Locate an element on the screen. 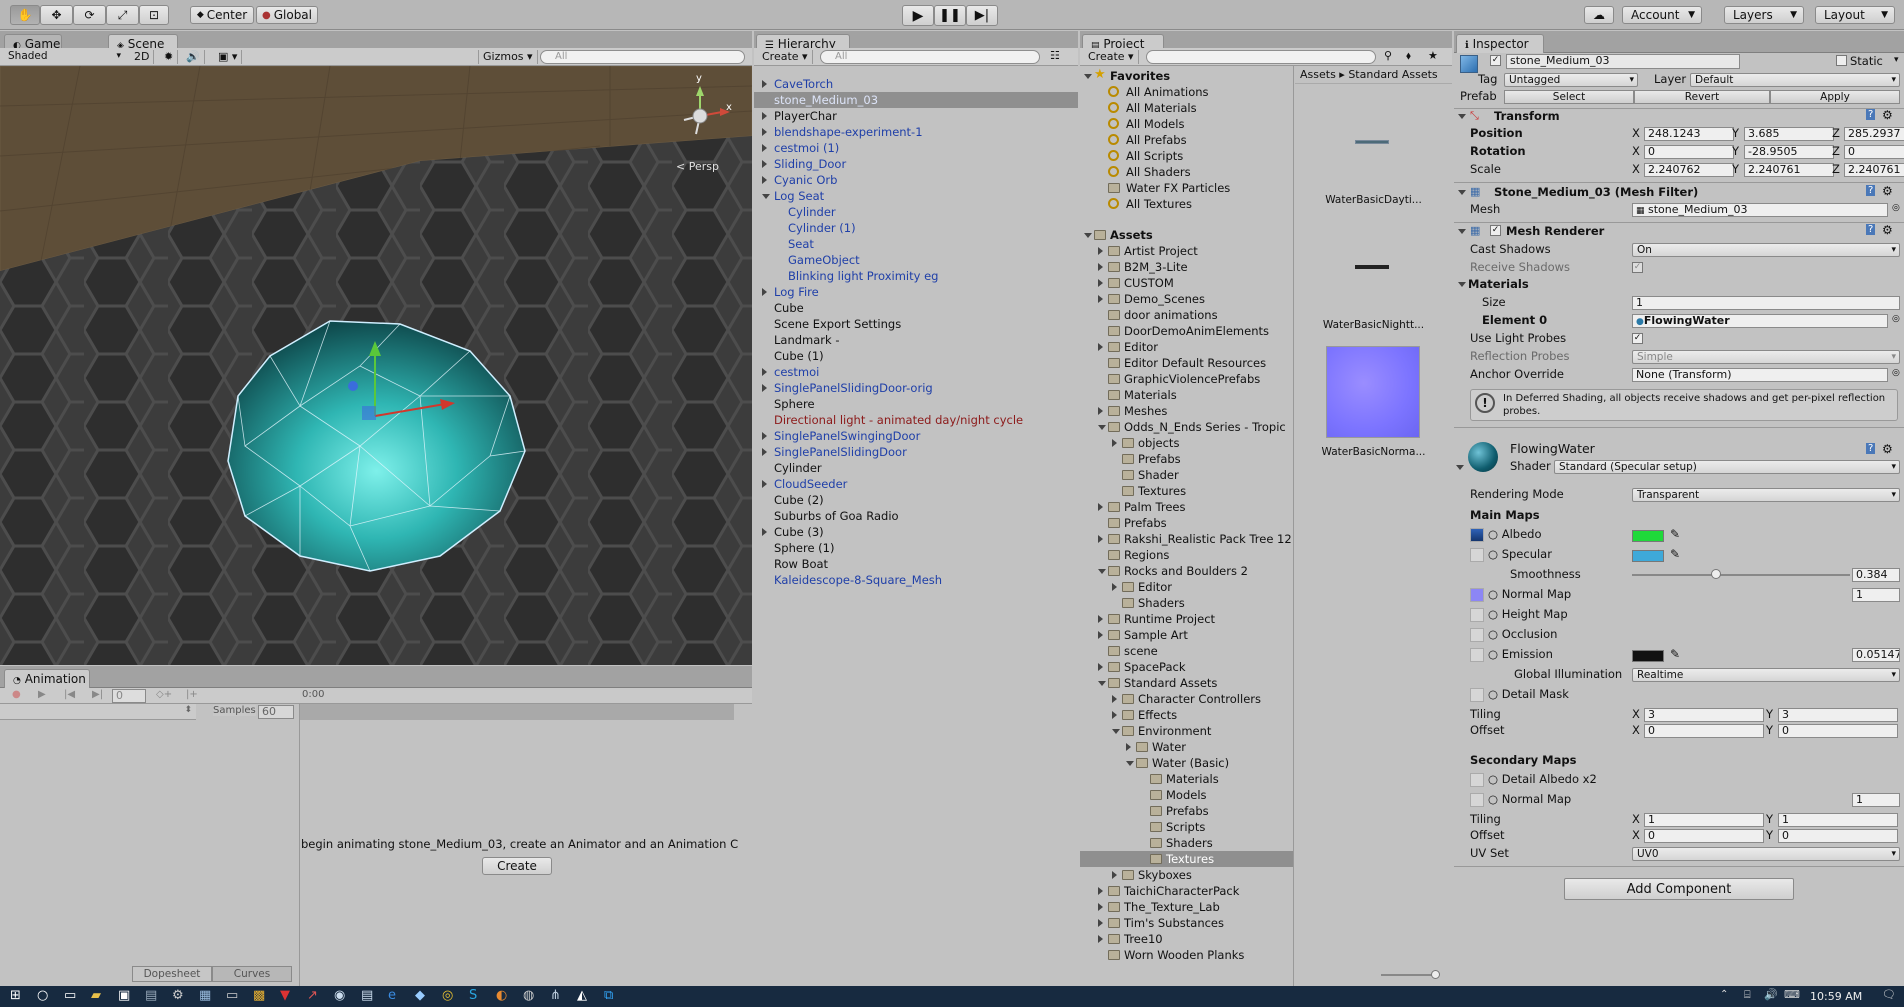  y-value-field: -28.9505 is located at coordinates (1789, 152).